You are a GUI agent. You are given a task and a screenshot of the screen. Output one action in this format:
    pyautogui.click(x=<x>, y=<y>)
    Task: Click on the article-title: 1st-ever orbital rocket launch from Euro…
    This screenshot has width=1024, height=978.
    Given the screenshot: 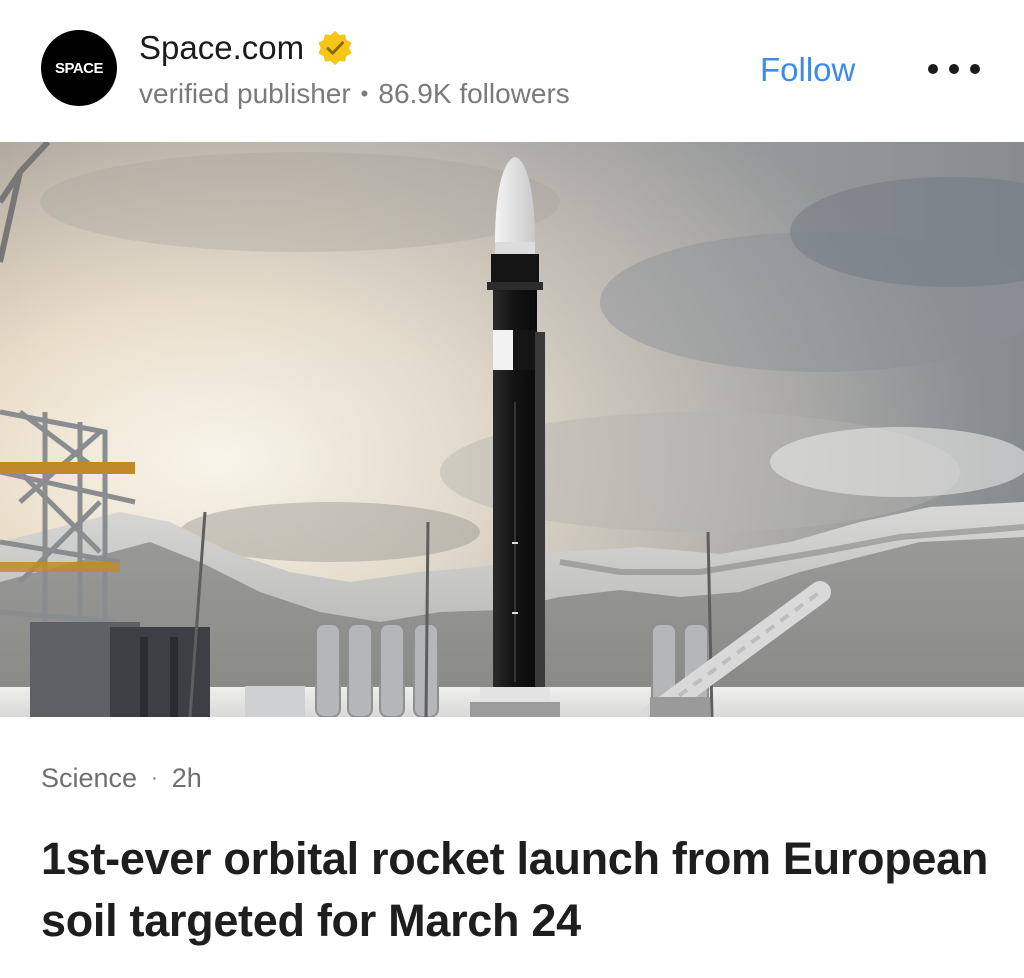 What is the action you would take?
    pyautogui.click(x=521, y=890)
    